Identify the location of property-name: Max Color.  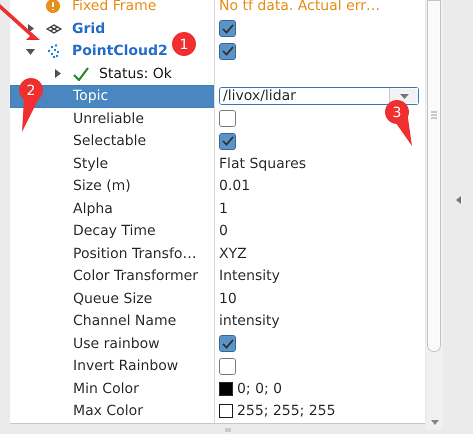
(108, 411).